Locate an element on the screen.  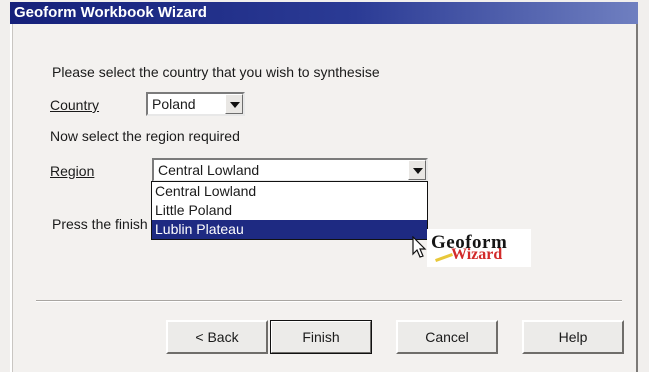
country-label: Country is located at coordinates (75, 105).